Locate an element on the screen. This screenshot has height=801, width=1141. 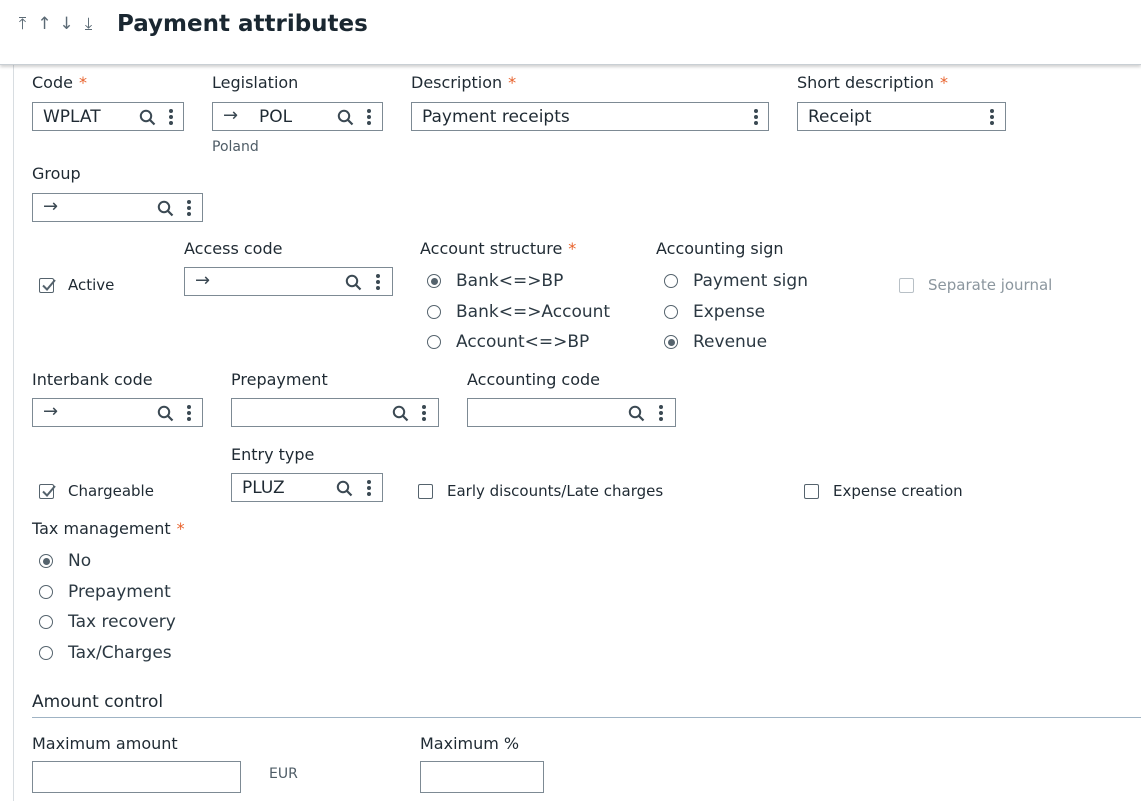
radio-label: Account<=>BP is located at coordinates (523, 342).